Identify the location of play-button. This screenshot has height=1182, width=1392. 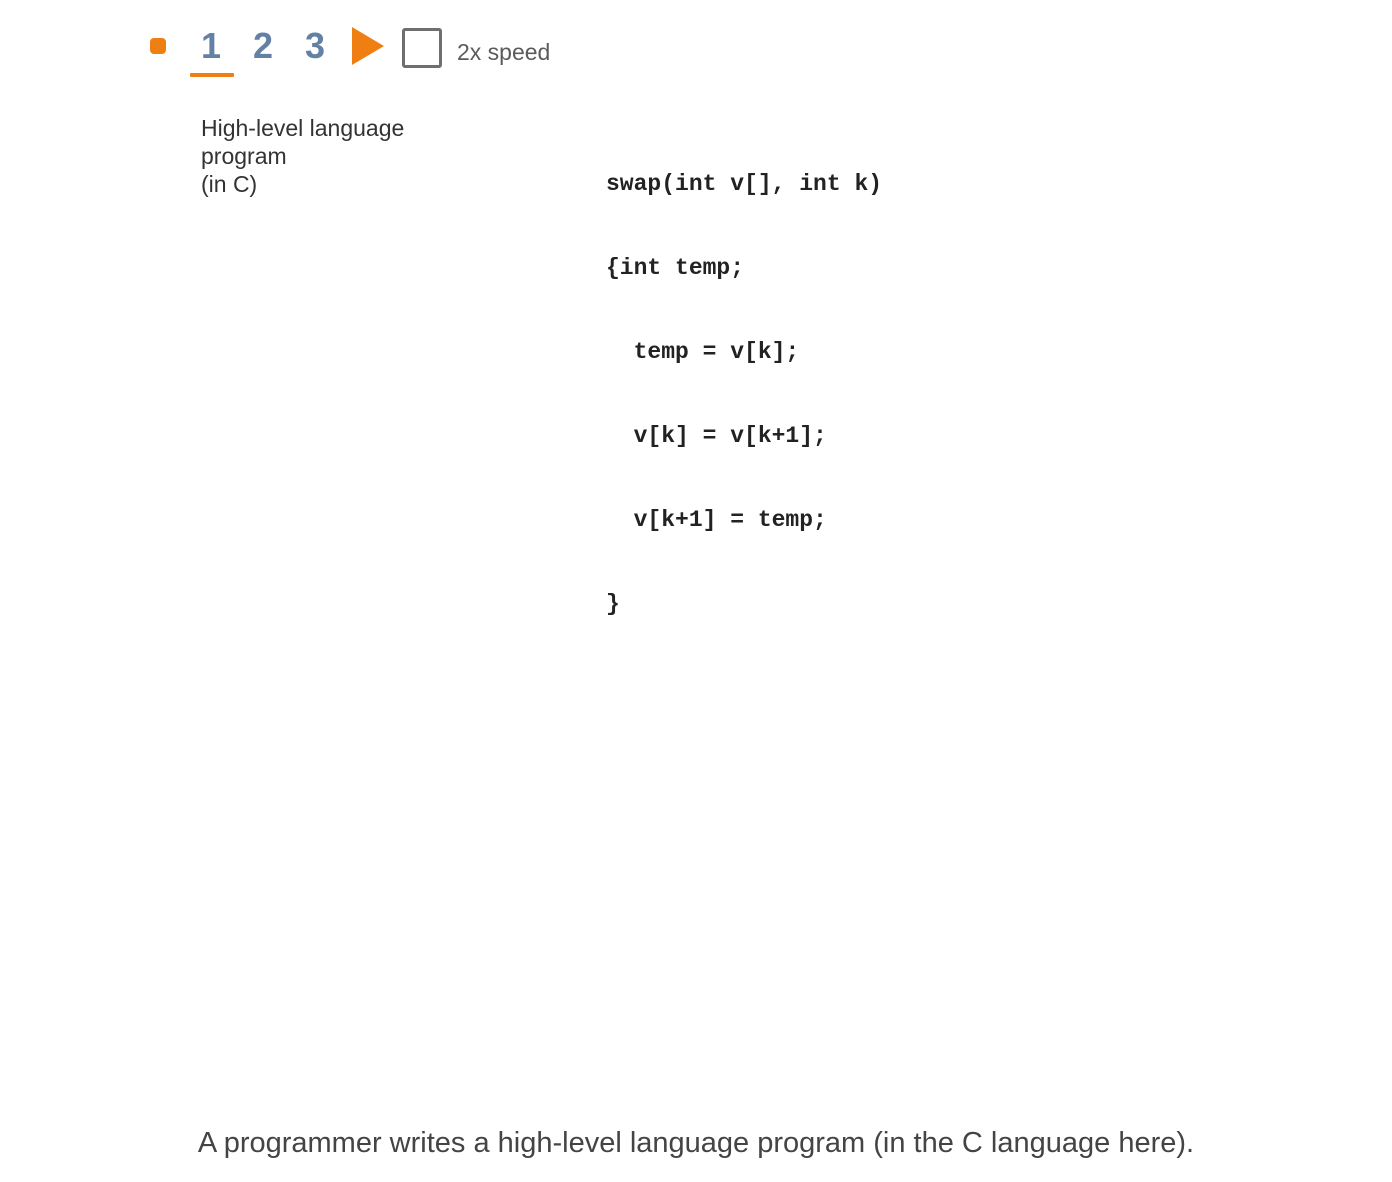
(368, 46).